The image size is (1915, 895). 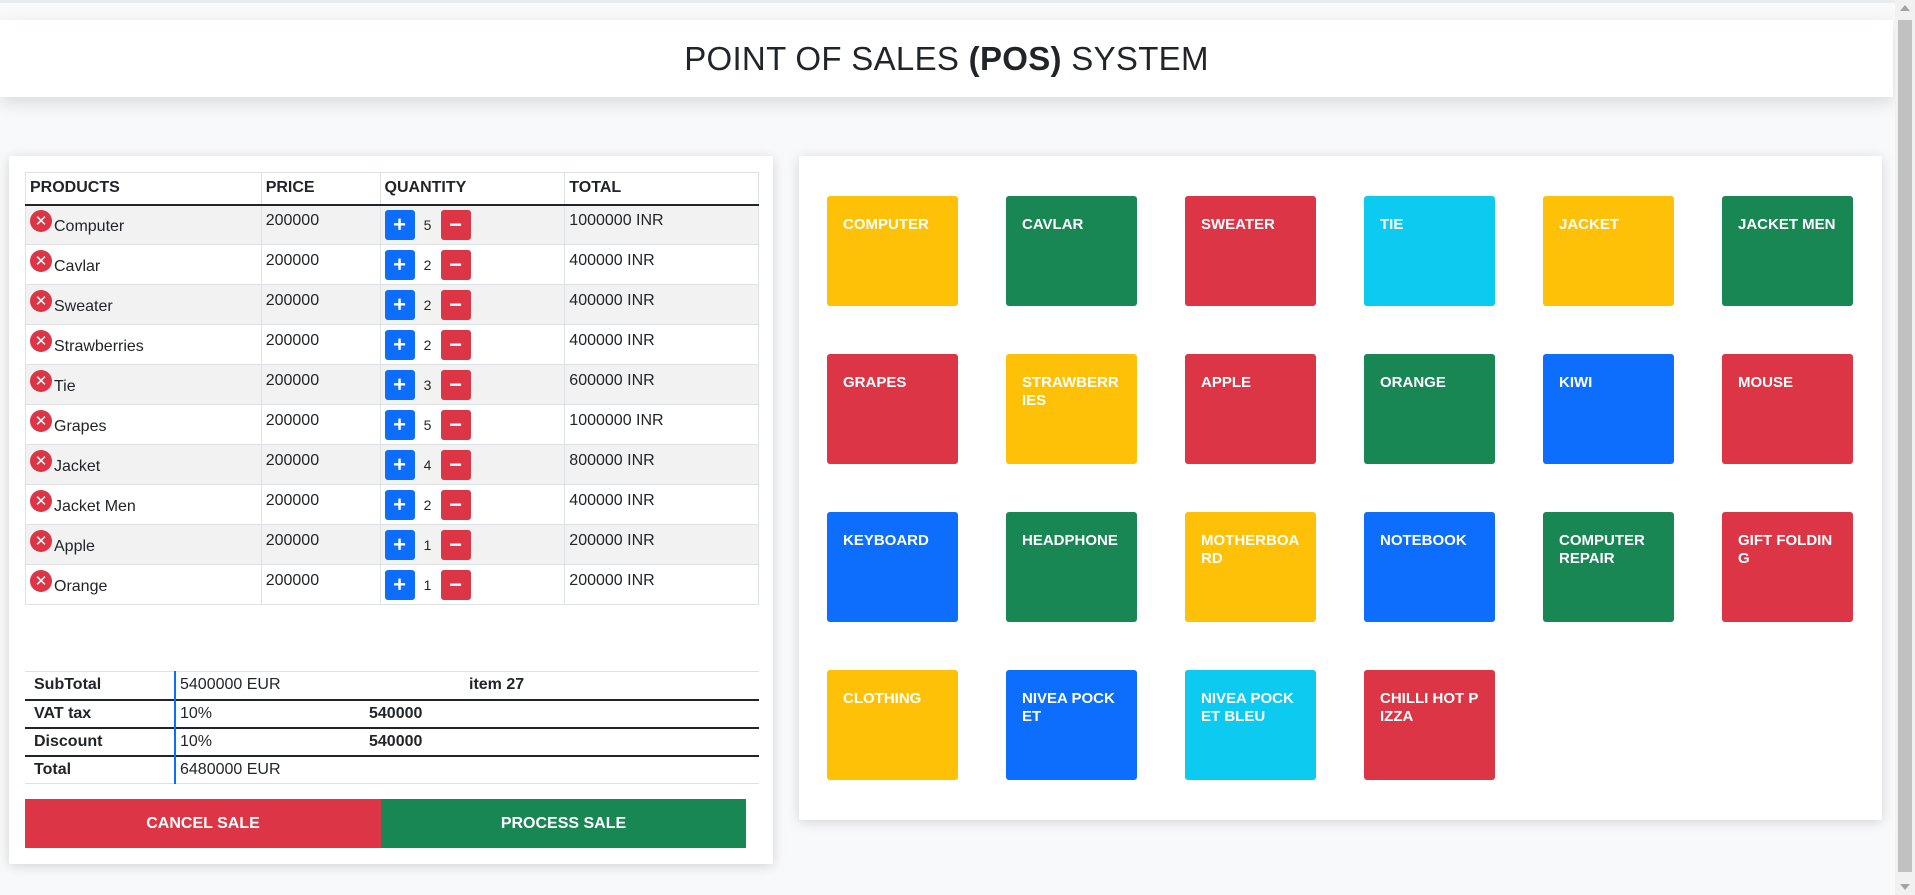 I want to click on line-total: 600000 INR, so click(x=612, y=380).